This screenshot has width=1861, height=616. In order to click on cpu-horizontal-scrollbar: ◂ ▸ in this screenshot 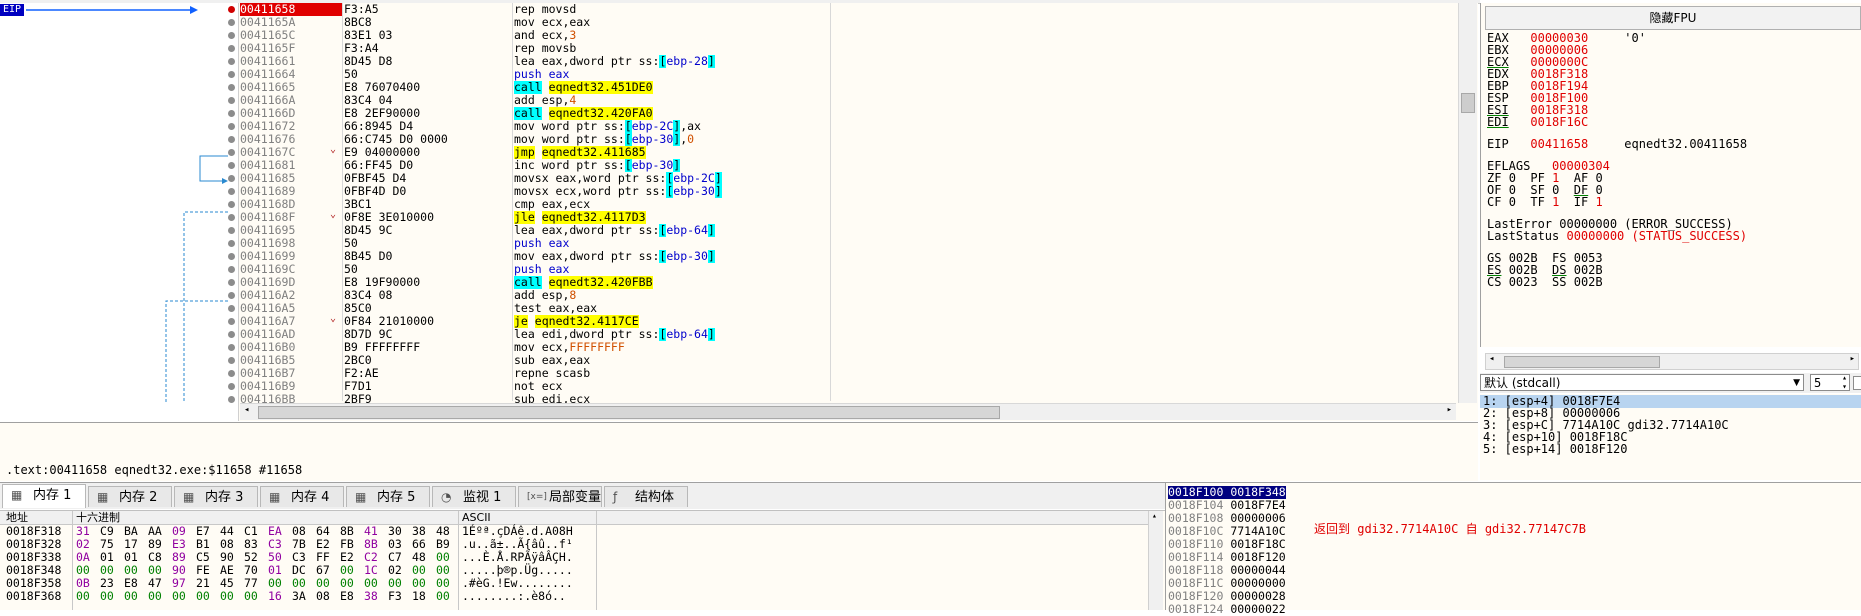, I will do `click(848, 411)`.